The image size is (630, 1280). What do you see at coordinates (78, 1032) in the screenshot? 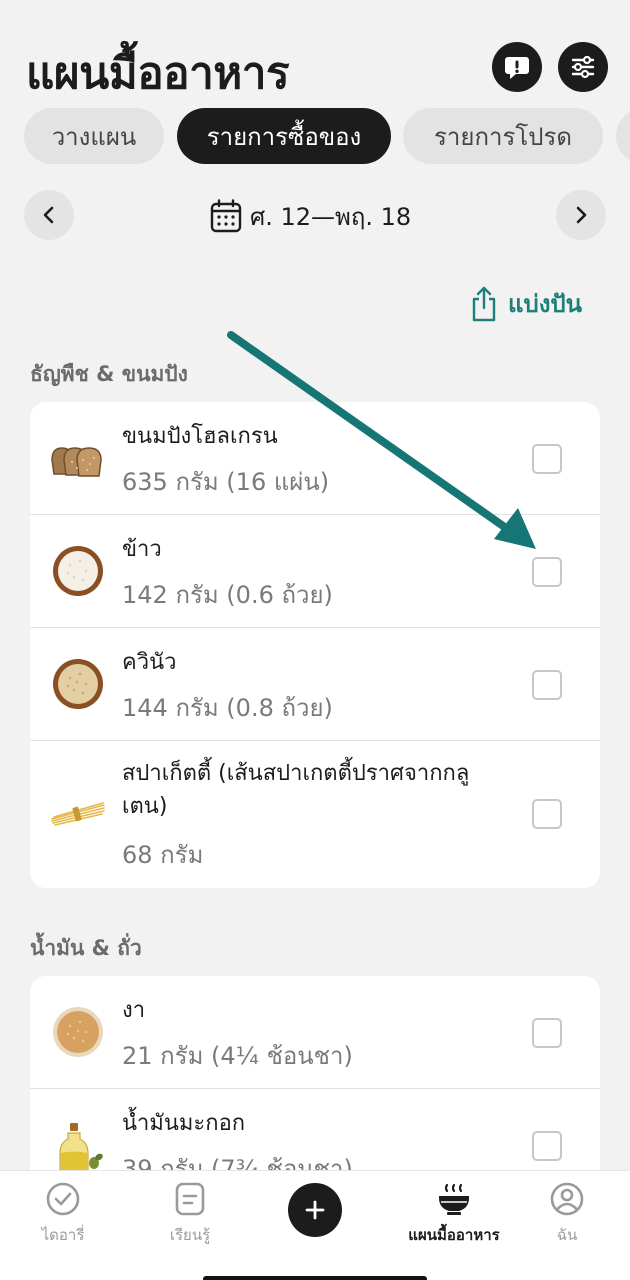
I see `sesame-bowl-icon` at bounding box center [78, 1032].